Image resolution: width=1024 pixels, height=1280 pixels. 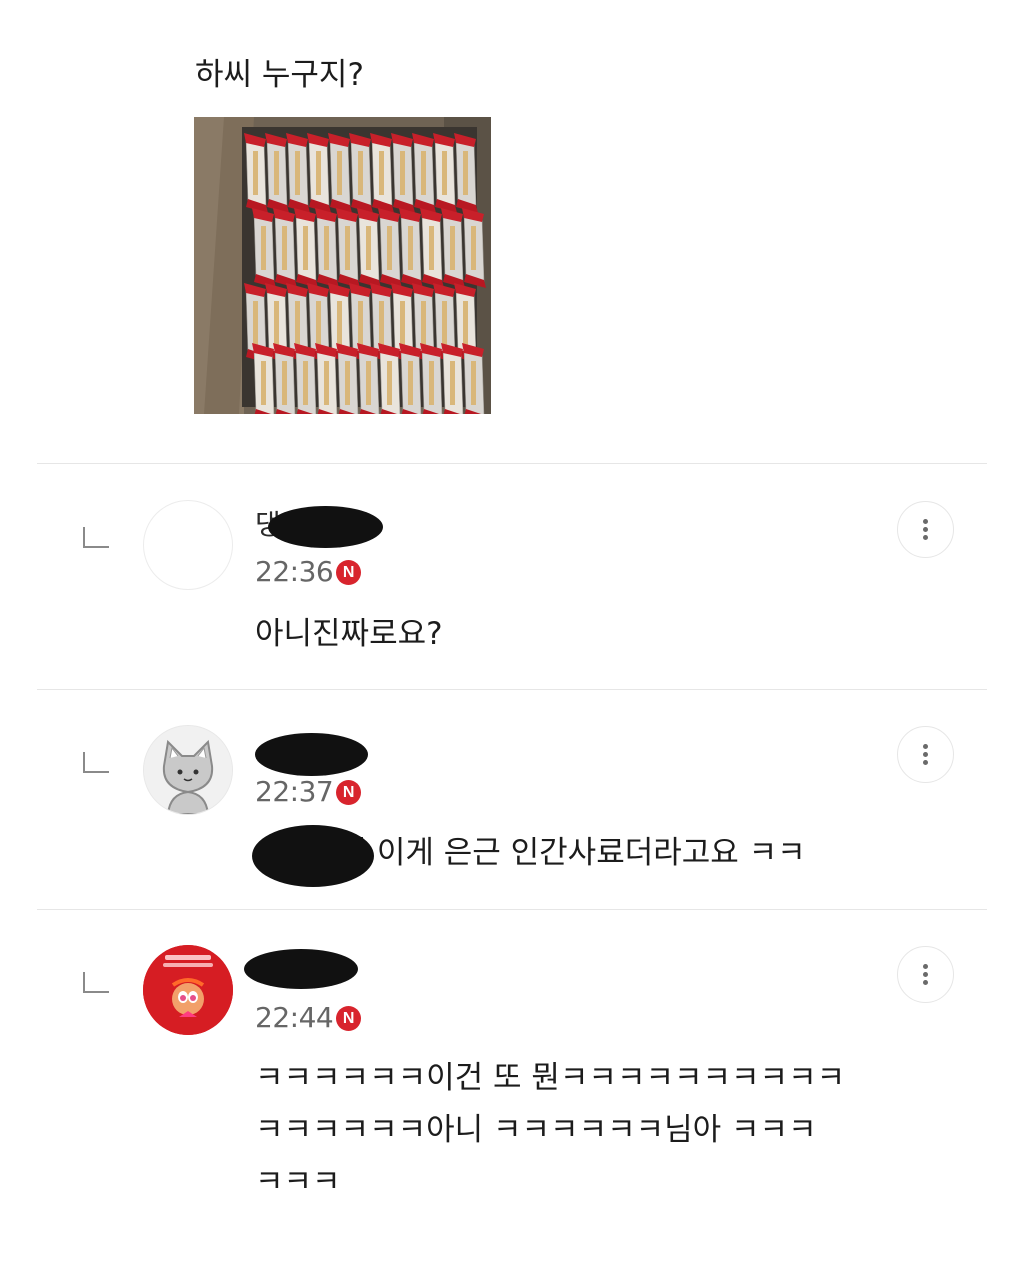 I want to click on snack-box-photo, so click(x=342, y=265).